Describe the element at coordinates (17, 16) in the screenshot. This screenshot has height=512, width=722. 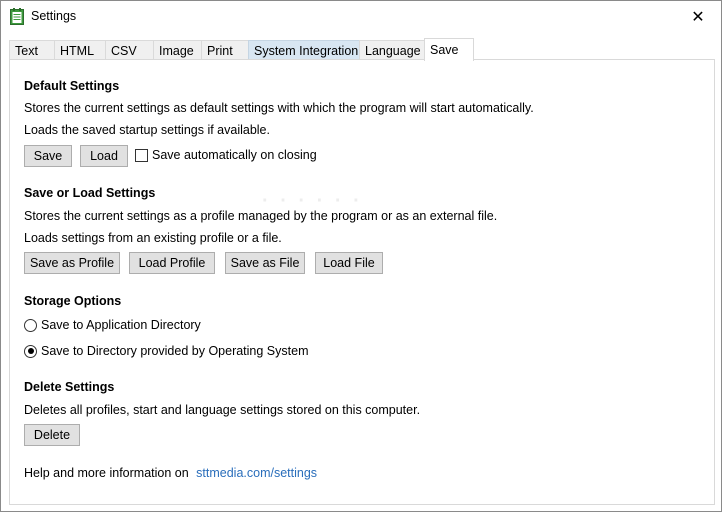
I see `notepad-icon` at that location.